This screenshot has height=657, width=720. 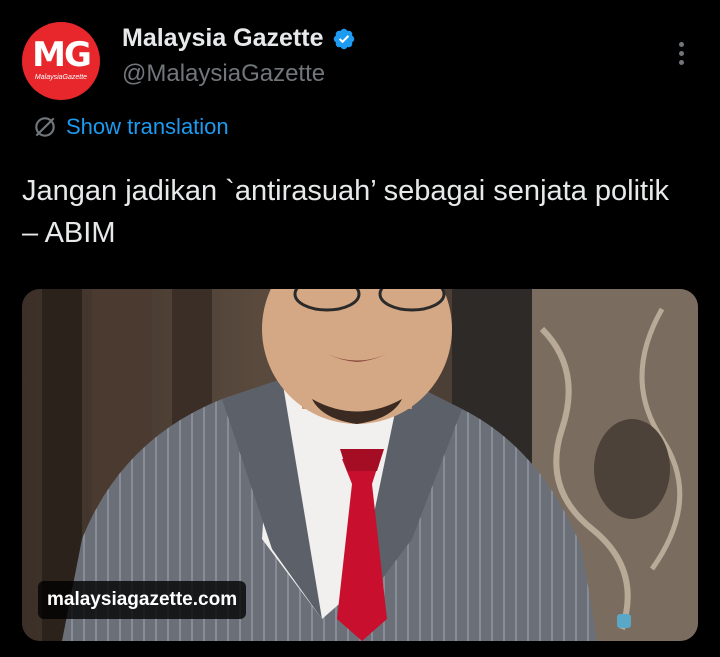 What do you see at coordinates (45, 127) in the screenshot?
I see `globe-icon` at bounding box center [45, 127].